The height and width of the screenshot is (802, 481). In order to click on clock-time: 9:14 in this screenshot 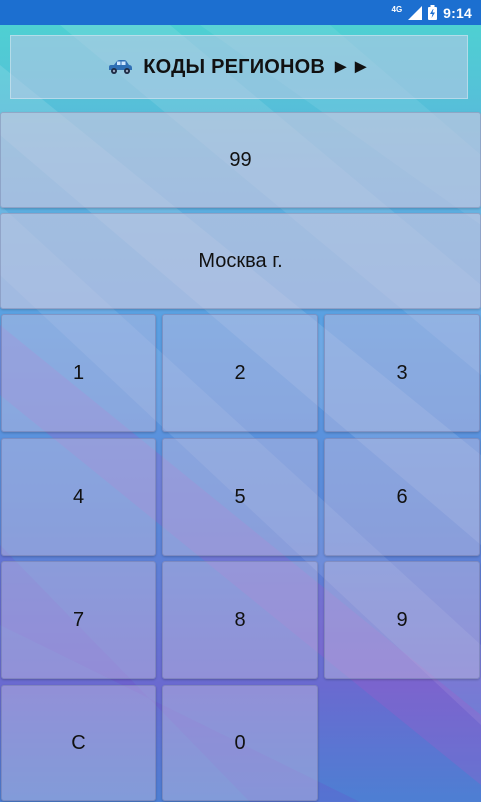, I will do `click(457, 12)`.